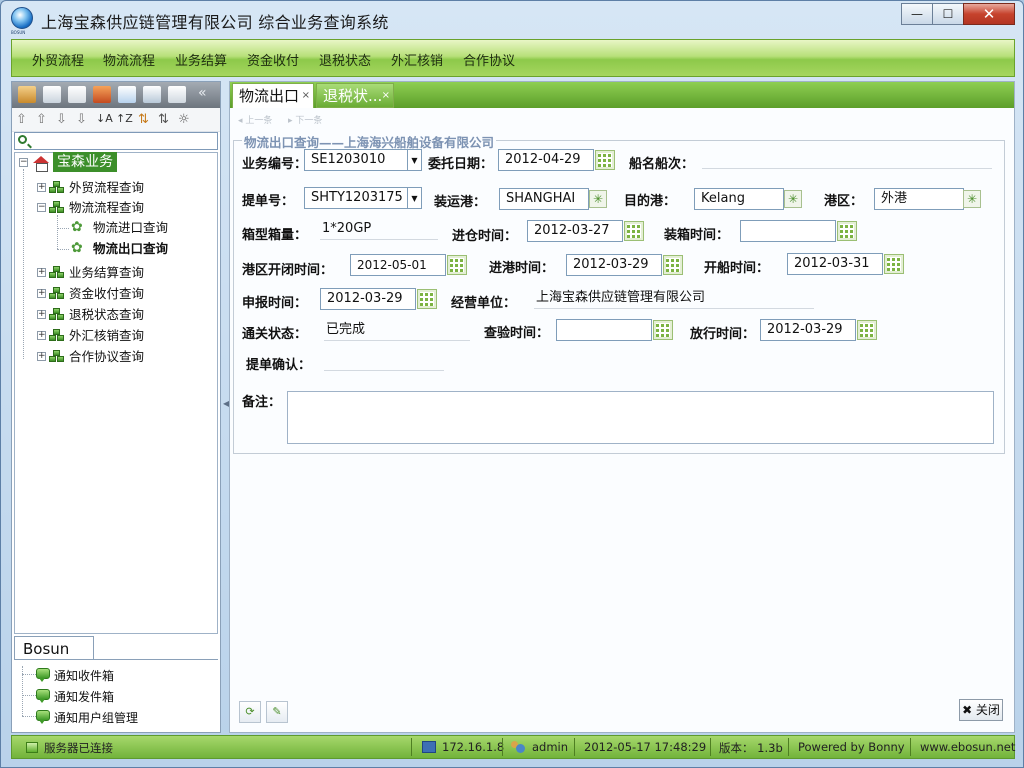 The image size is (1024, 768). I want to click on sort-asc-icon: ↓A, so click(104, 118).